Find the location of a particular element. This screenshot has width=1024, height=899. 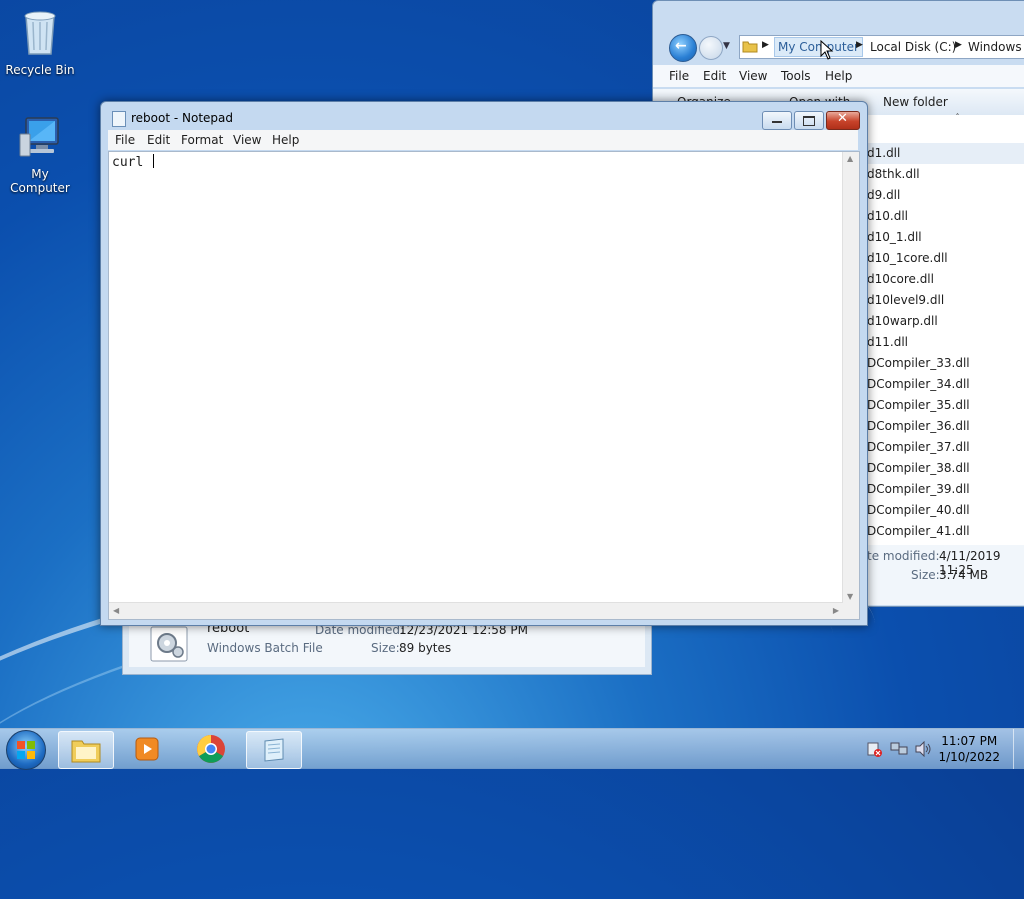

file-name: DCompiler_35.dll is located at coordinates (918, 405).